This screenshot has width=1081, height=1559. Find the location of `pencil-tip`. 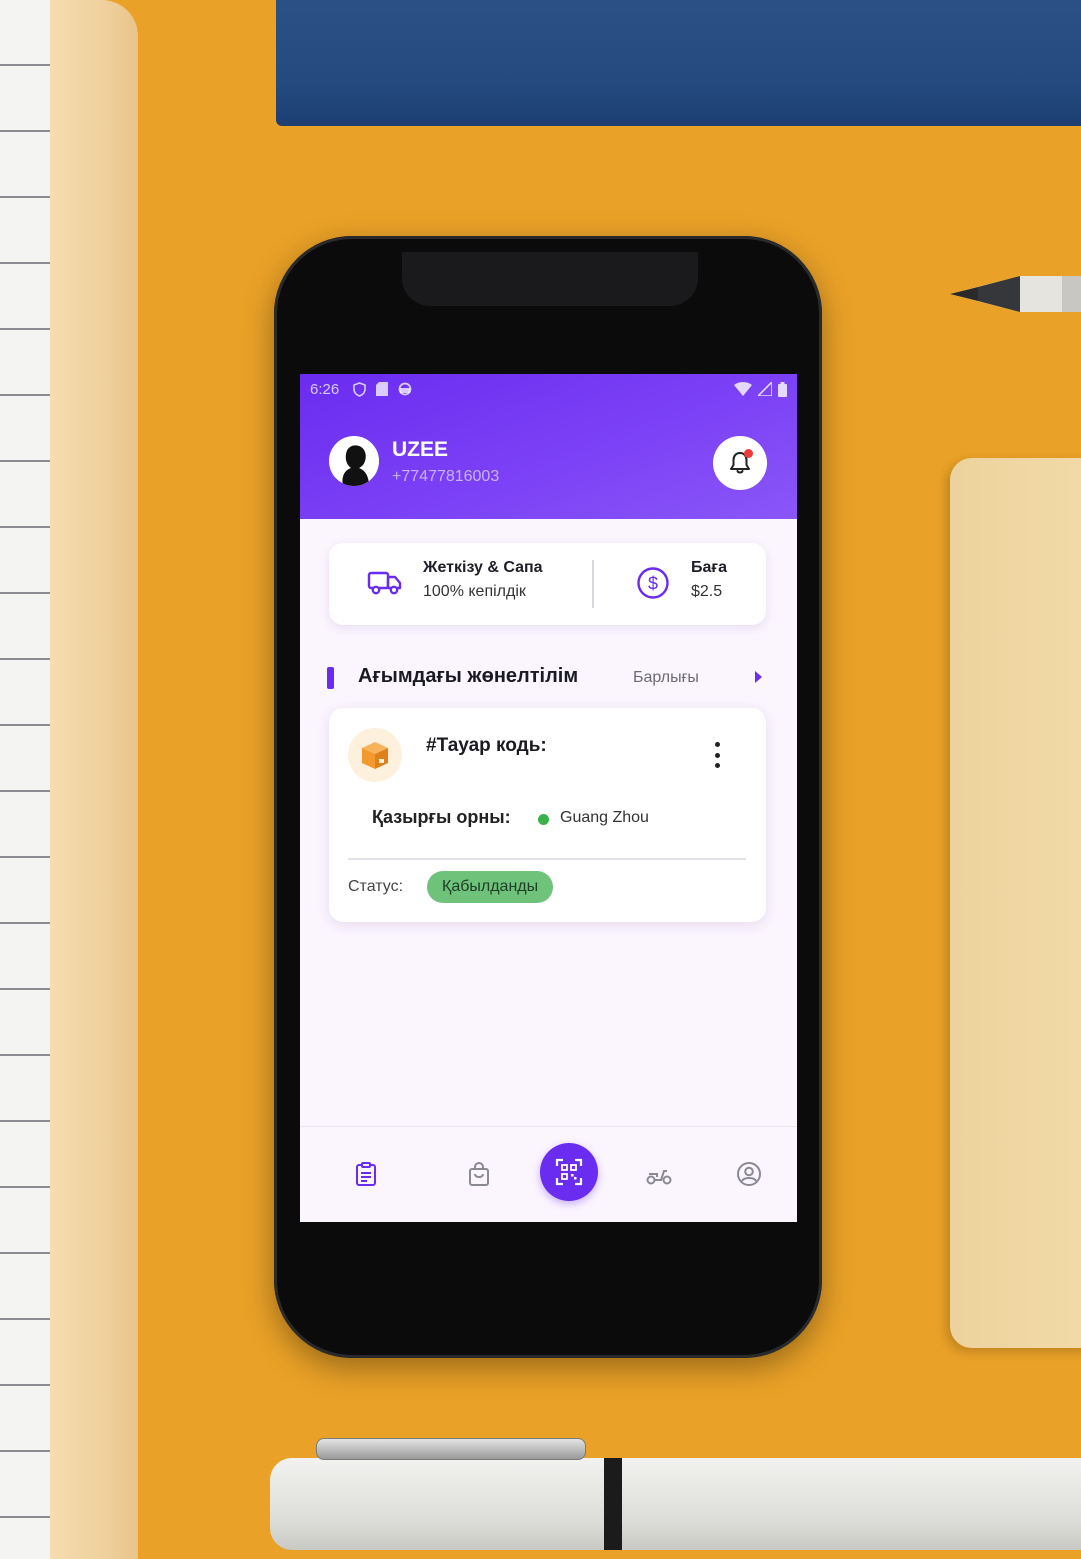

pencil-tip is located at coordinates (1015, 294).